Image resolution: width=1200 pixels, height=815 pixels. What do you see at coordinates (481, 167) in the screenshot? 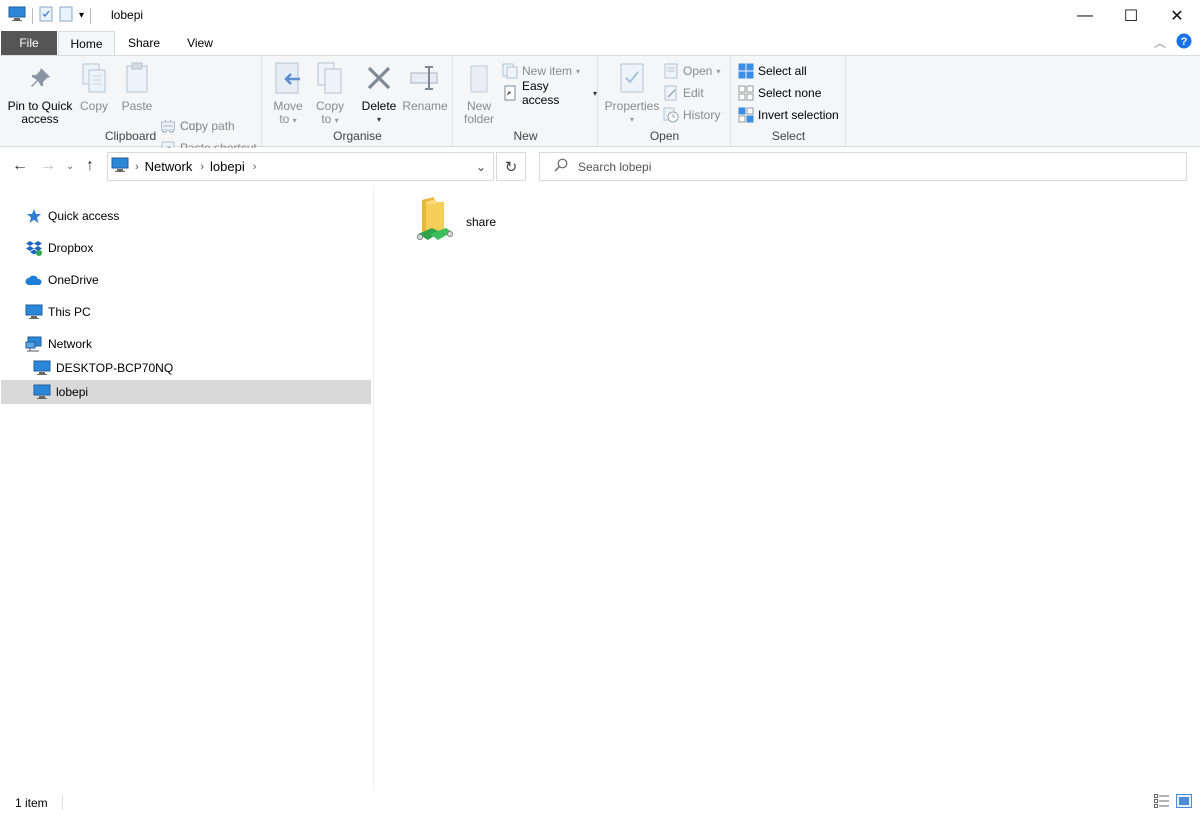
I see `address-history-dropdown-icon: ⌄` at bounding box center [481, 167].